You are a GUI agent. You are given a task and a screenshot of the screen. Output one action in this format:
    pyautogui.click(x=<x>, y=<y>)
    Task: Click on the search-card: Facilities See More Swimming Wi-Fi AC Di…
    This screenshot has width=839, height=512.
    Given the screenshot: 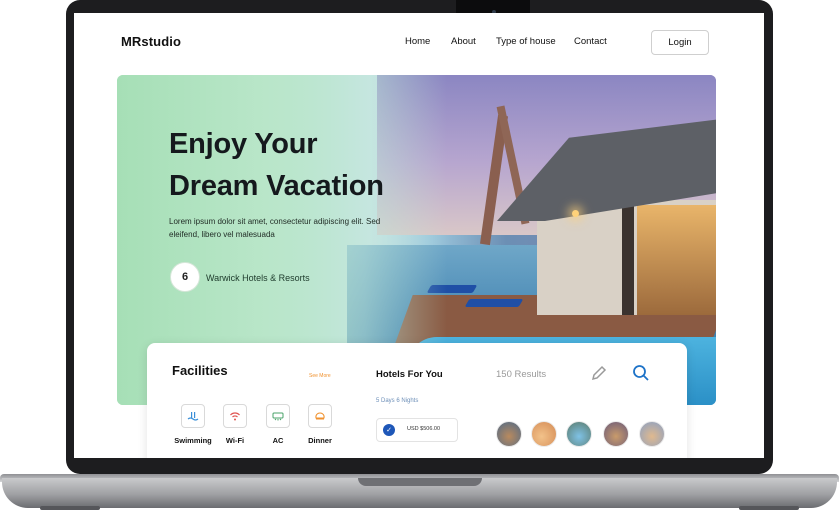 What is the action you would take?
    pyautogui.click(x=417, y=400)
    